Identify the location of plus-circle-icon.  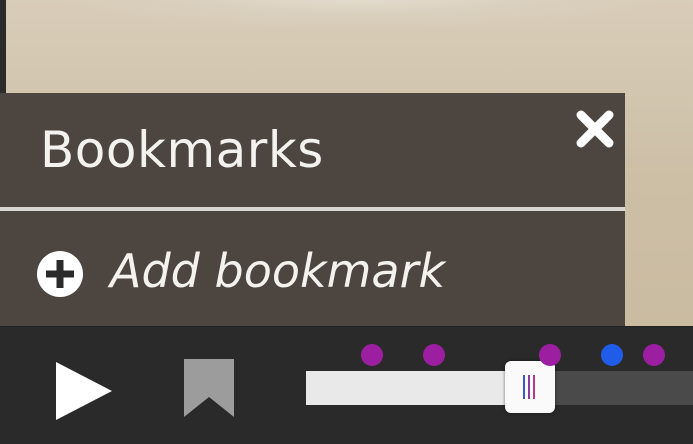
(60, 274).